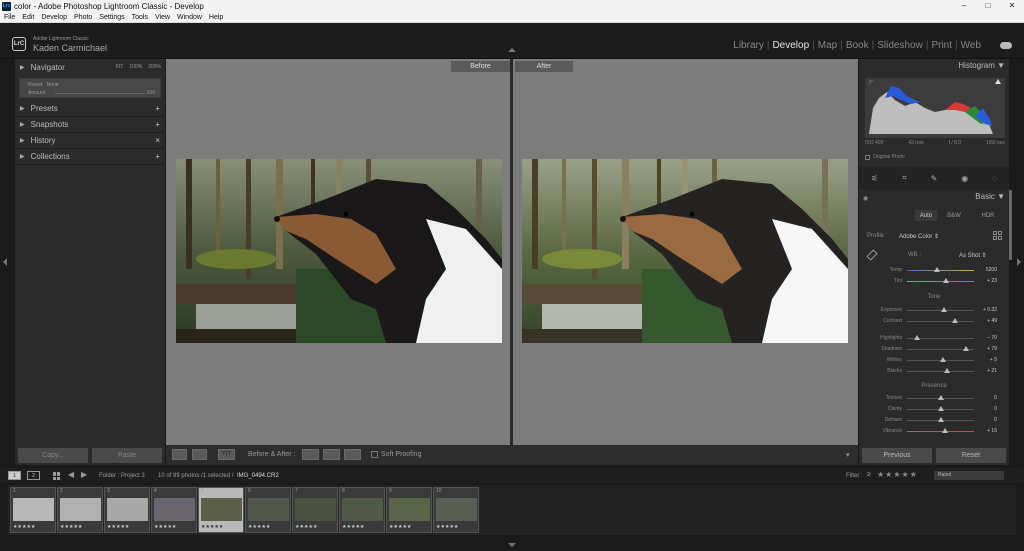 The width and height of the screenshot is (1024, 551). What do you see at coordinates (992, 349) in the screenshot?
I see `slider-value: + 79` at bounding box center [992, 349].